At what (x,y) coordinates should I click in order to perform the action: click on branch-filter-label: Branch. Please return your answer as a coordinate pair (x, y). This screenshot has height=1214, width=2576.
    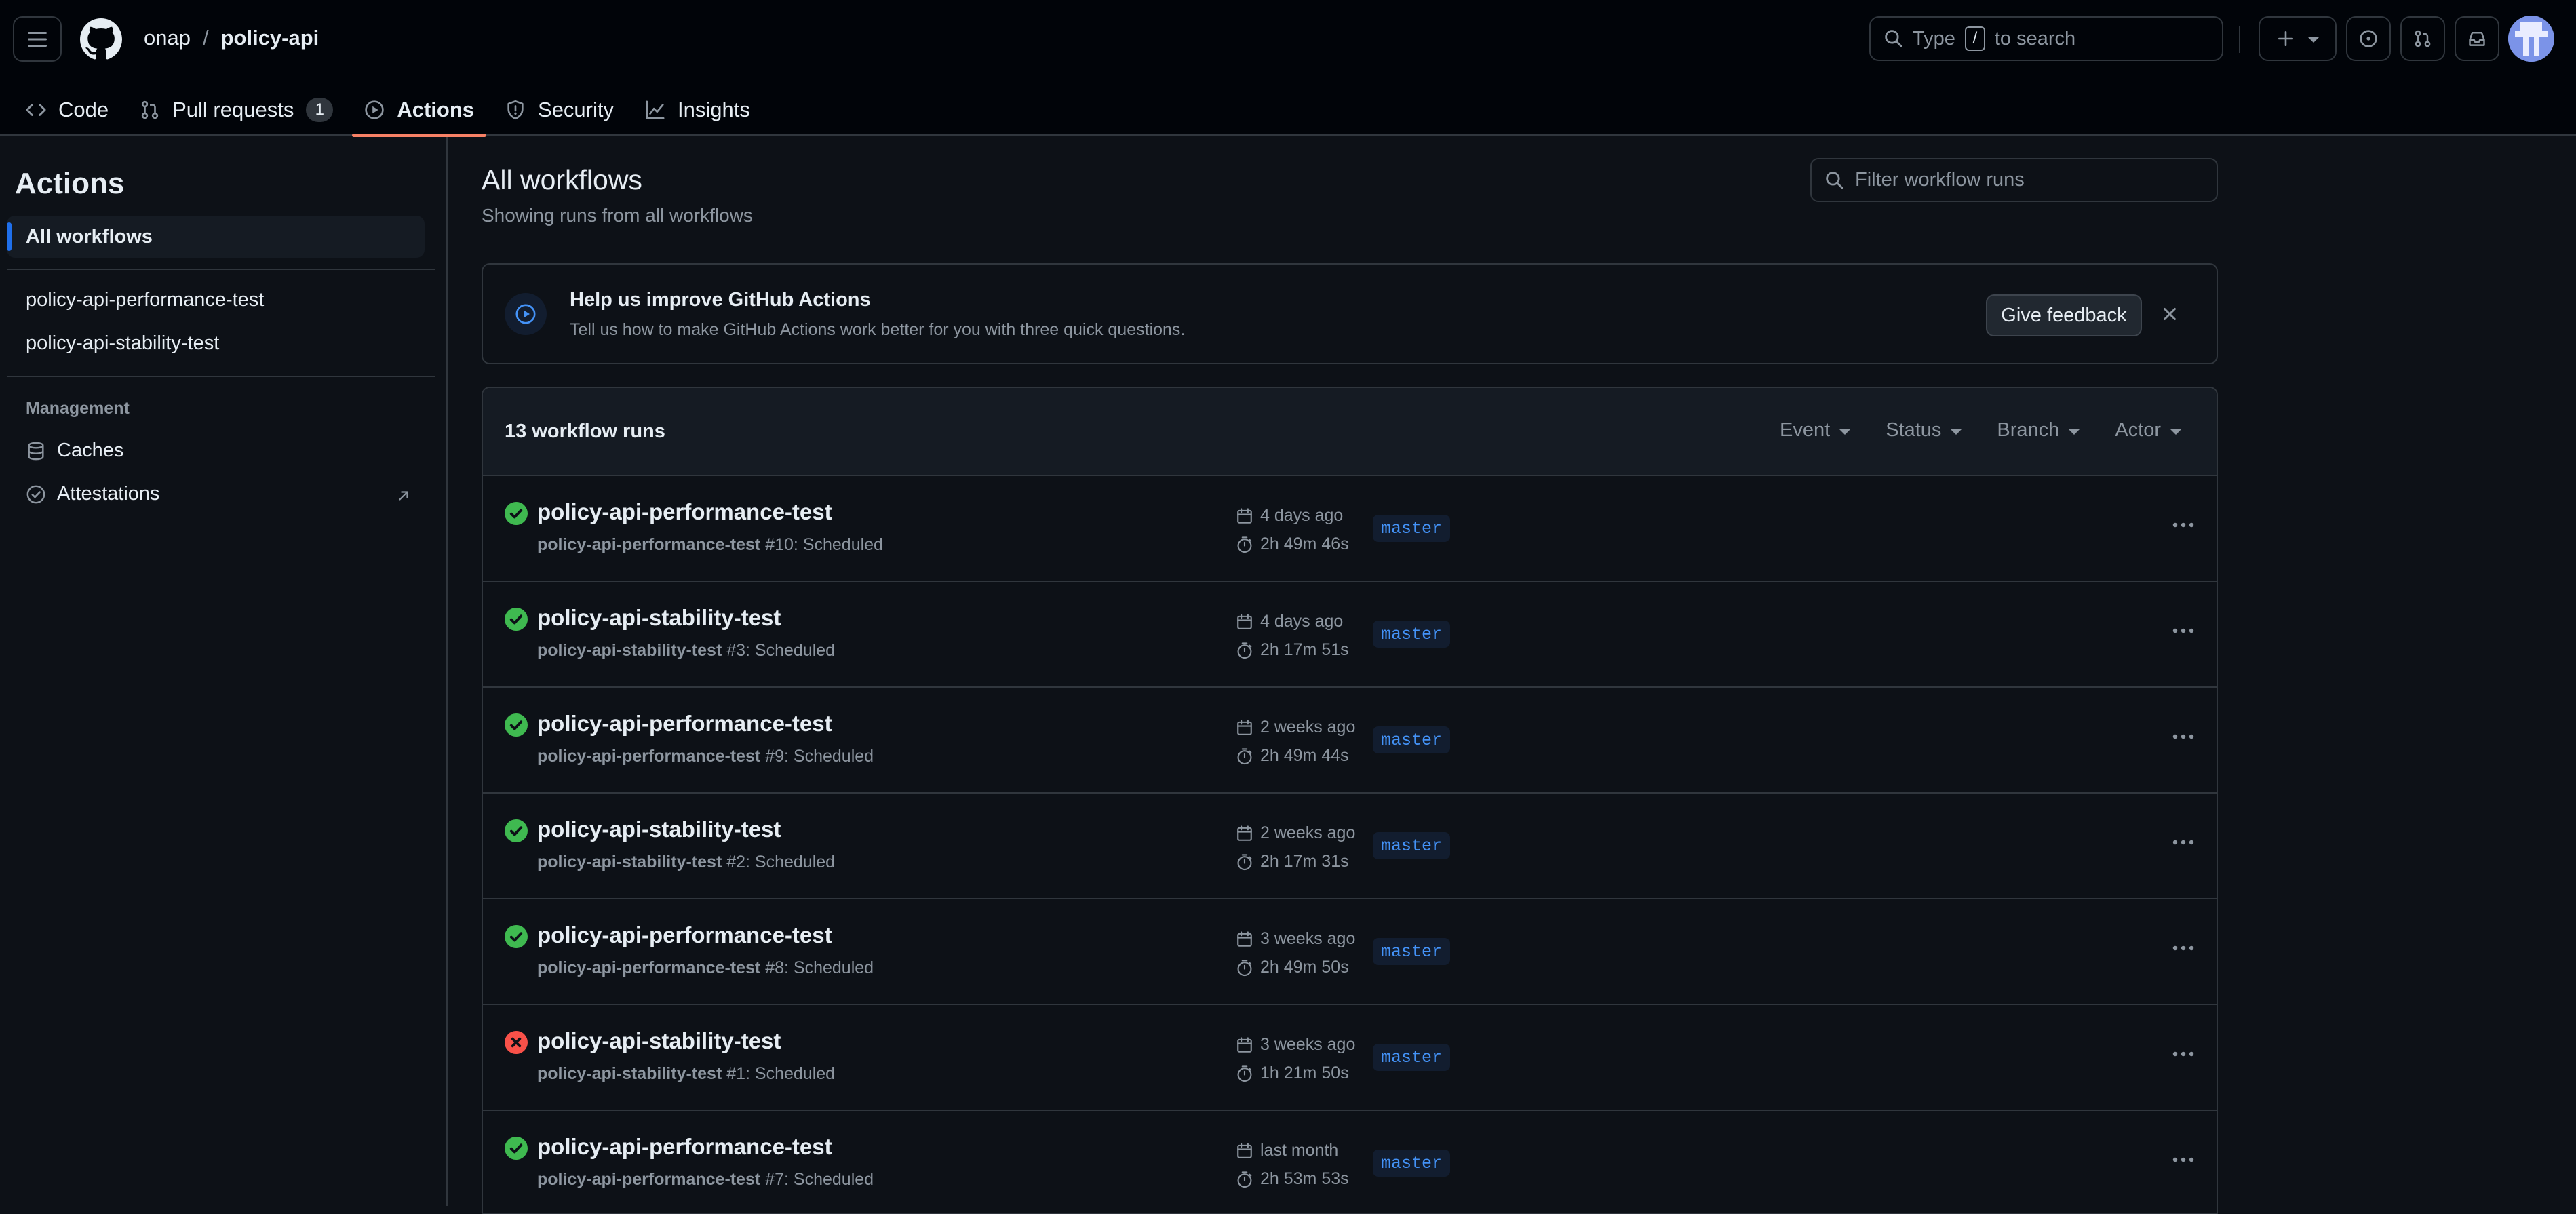
    Looking at the image, I should click on (2028, 430).